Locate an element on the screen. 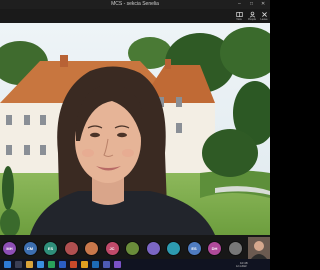  folder-icon is located at coordinates (29, 264).